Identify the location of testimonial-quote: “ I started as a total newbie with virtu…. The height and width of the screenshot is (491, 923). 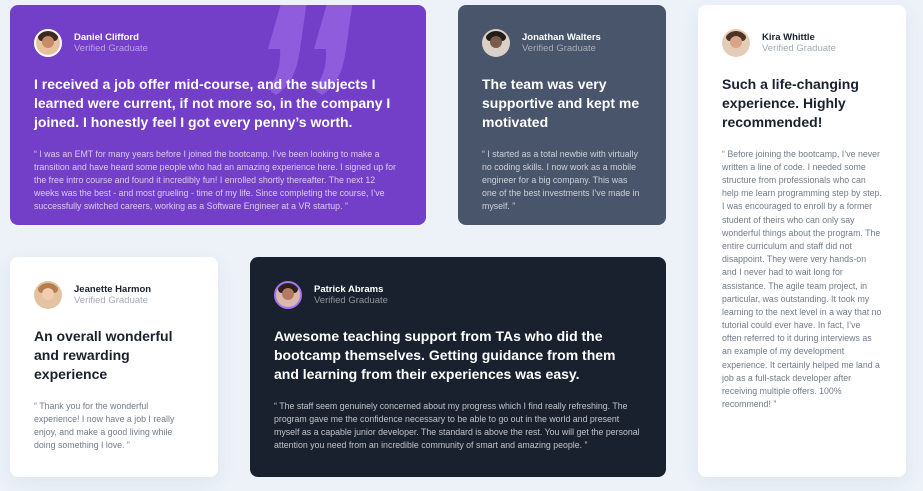
(561, 180).